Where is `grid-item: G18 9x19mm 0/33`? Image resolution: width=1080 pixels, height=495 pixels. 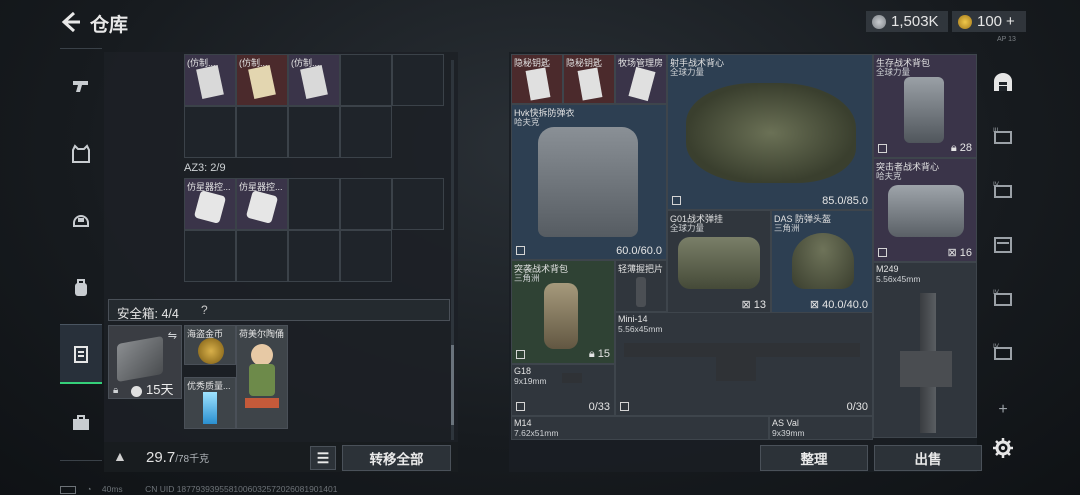 grid-item: G18 9x19mm 0/33 is located at coordinates (563, 390).